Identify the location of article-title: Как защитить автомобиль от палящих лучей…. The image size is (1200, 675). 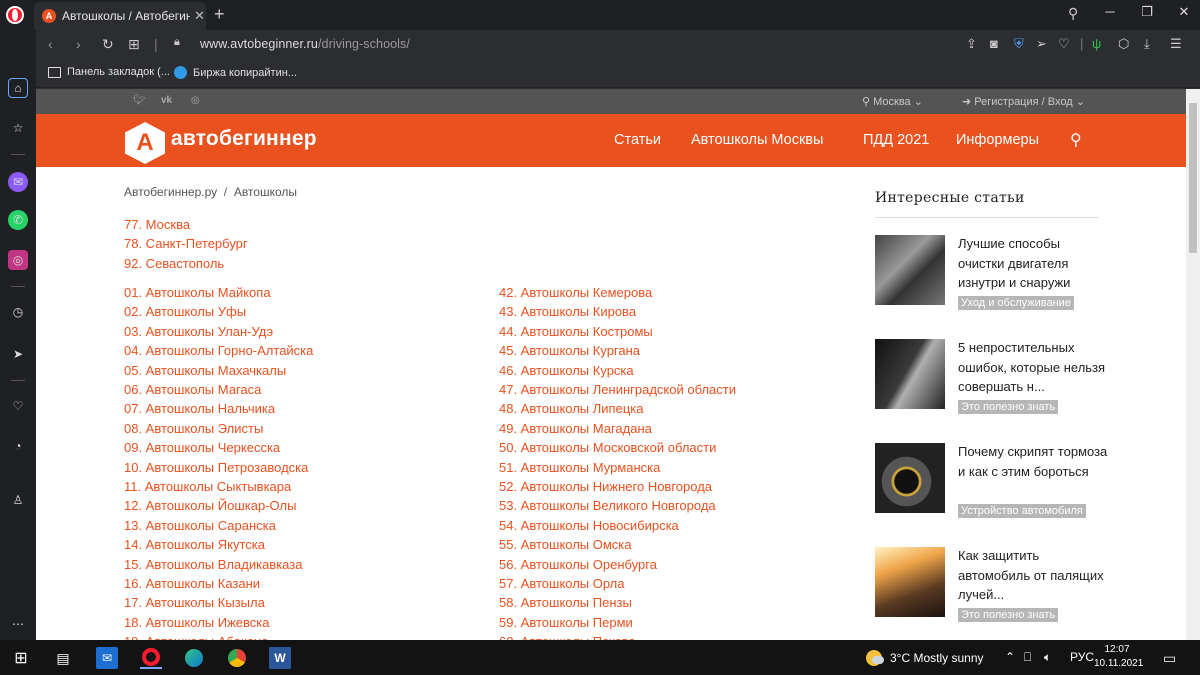
(1033, 575).